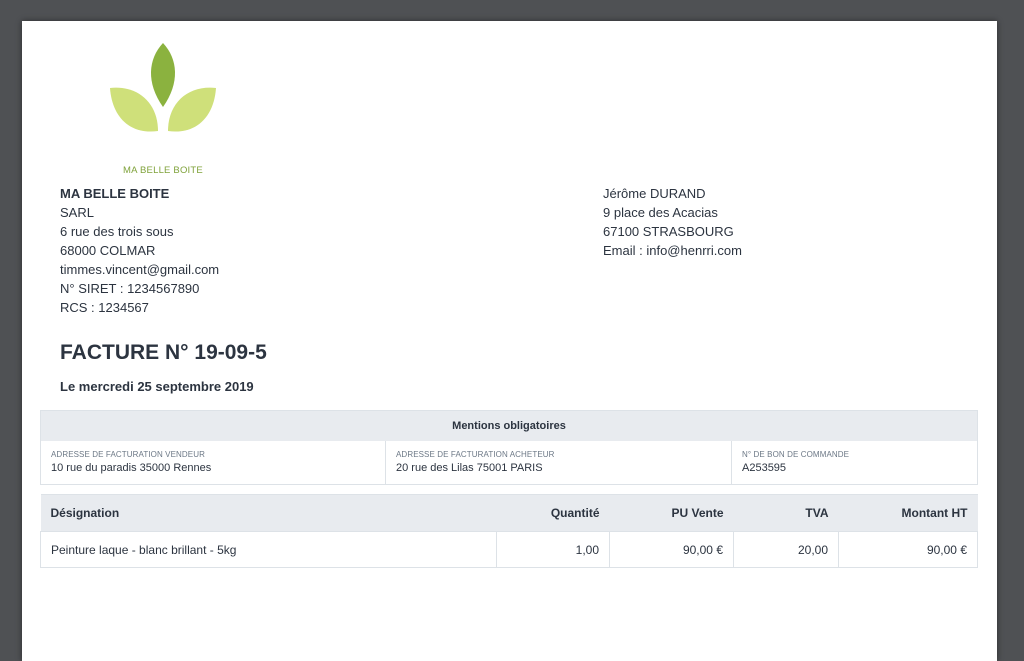  What do you see at coordinates (553, 549) in the screenshot?
I see `item-quantity: 1,00` at bounding box center [553, 549].